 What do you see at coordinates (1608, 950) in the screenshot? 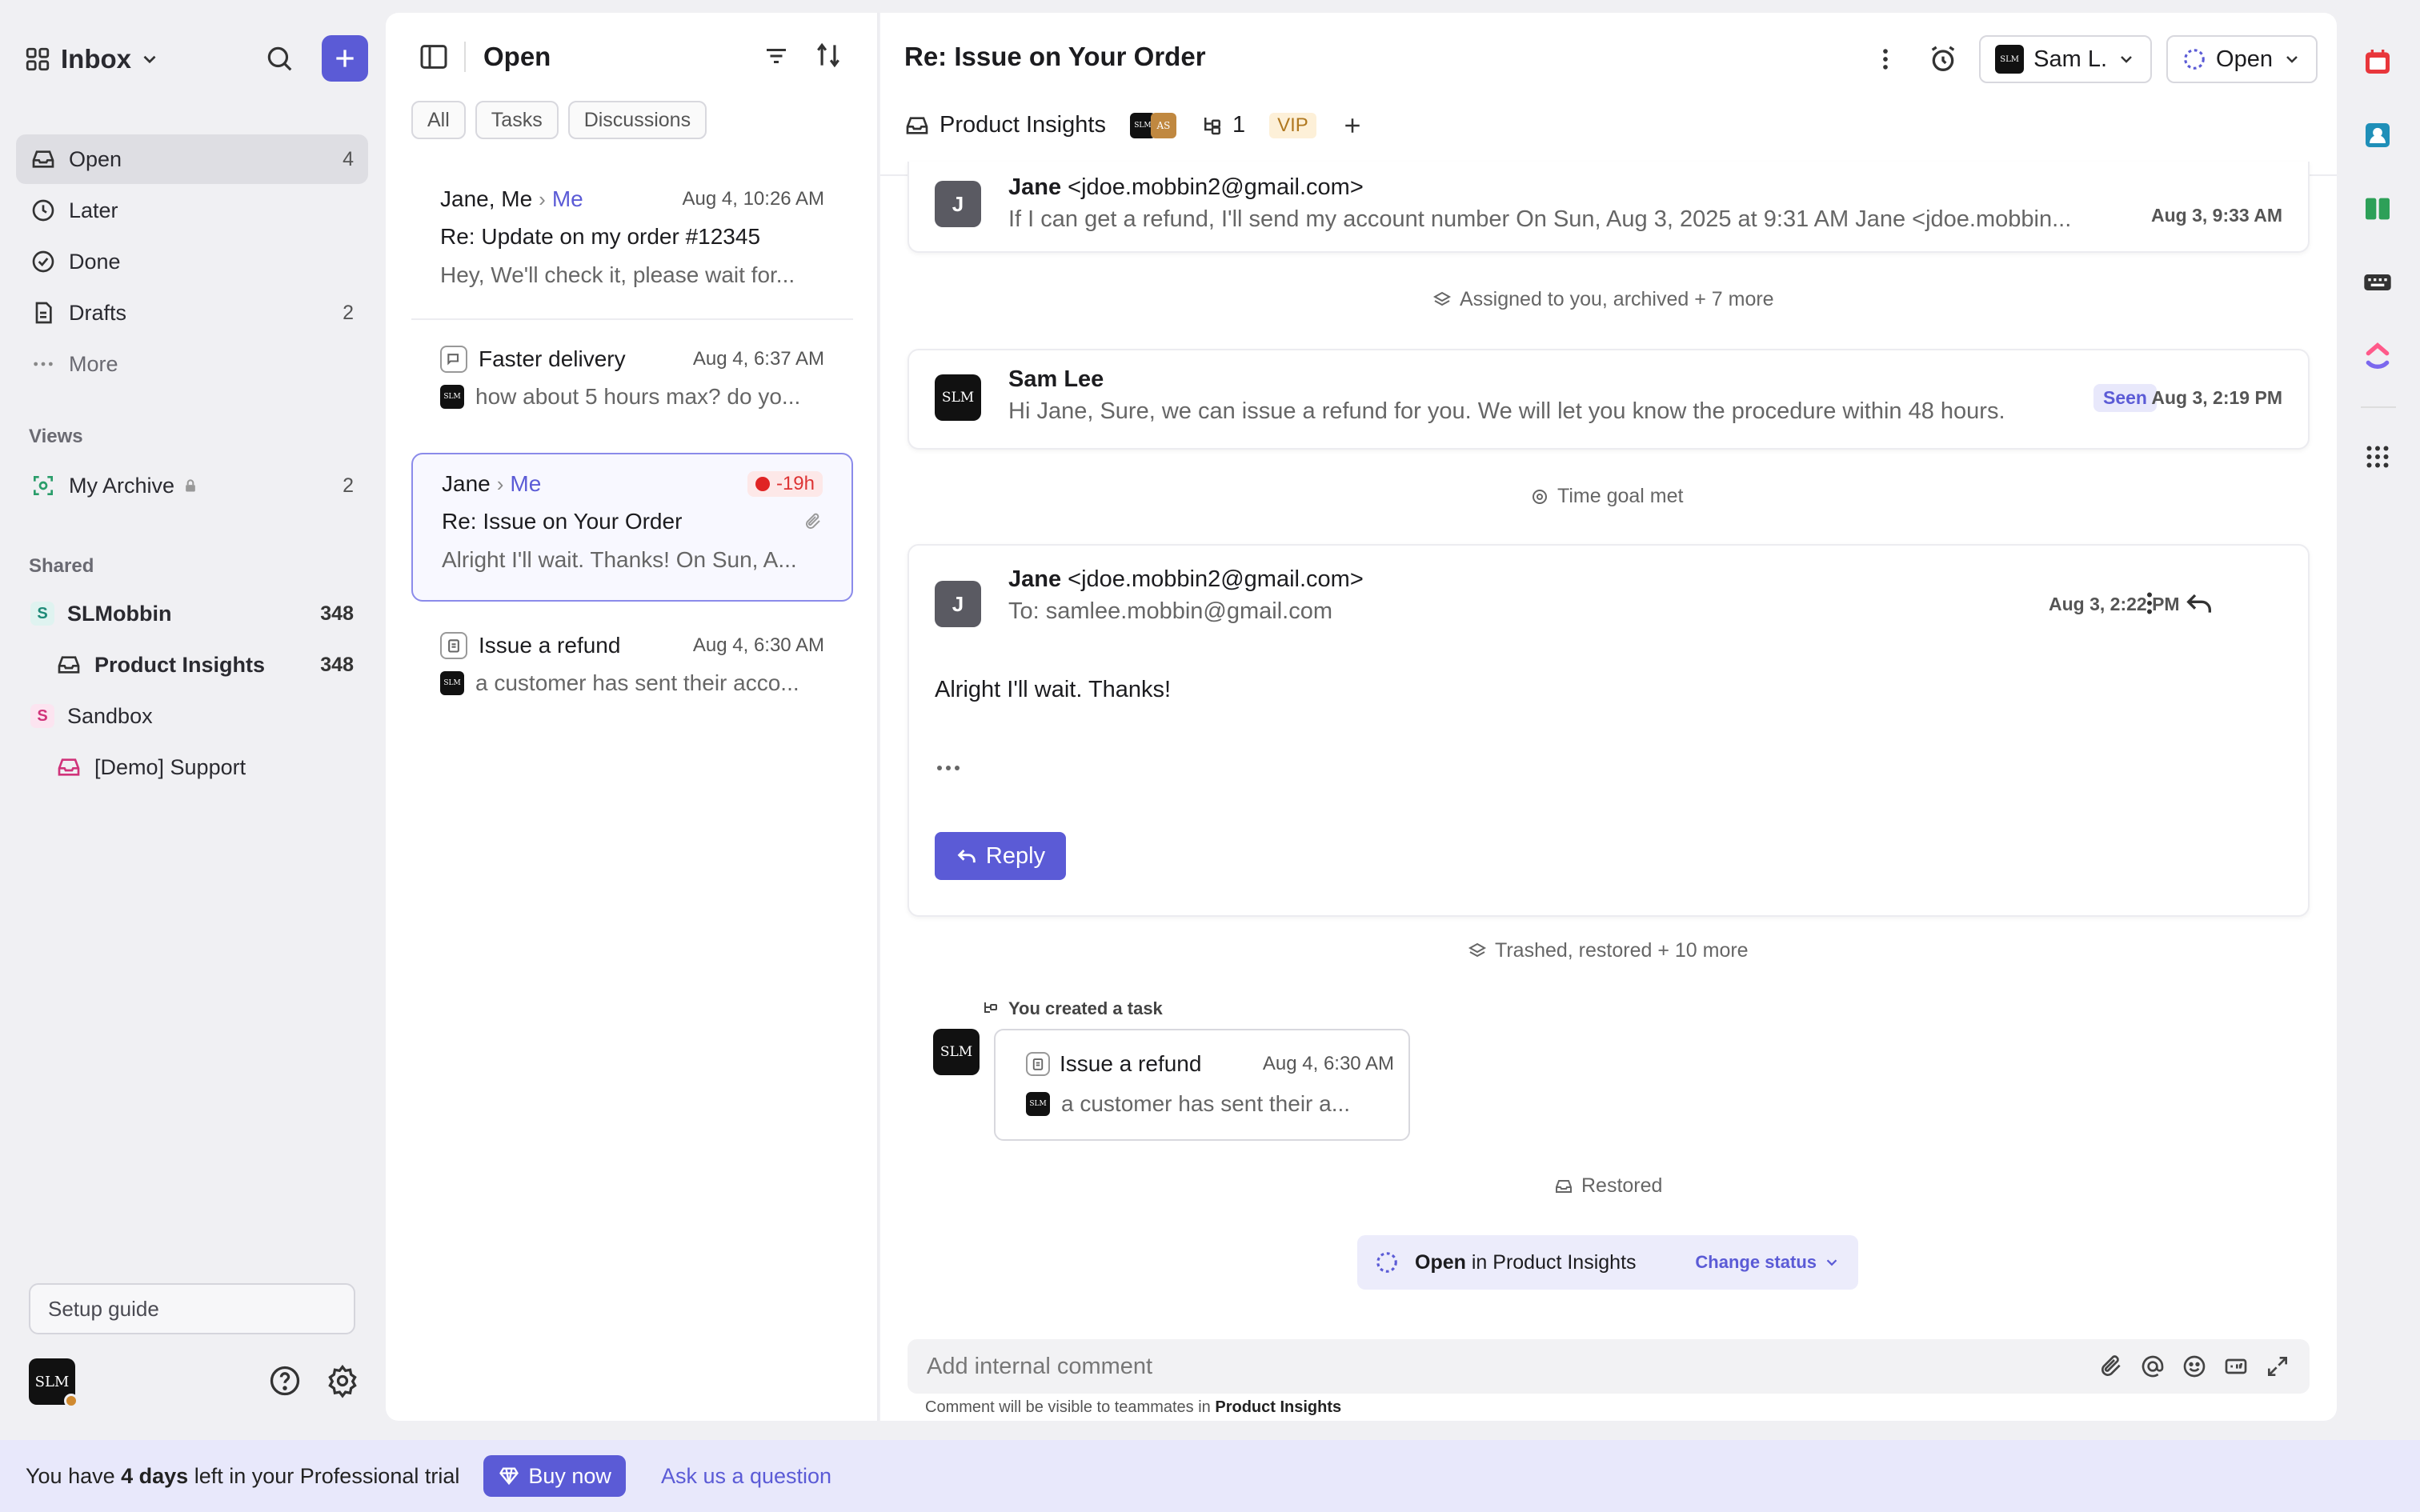
I see `activity-event: Trashed, restored + 10 more` at bounding box center [1608, 950].